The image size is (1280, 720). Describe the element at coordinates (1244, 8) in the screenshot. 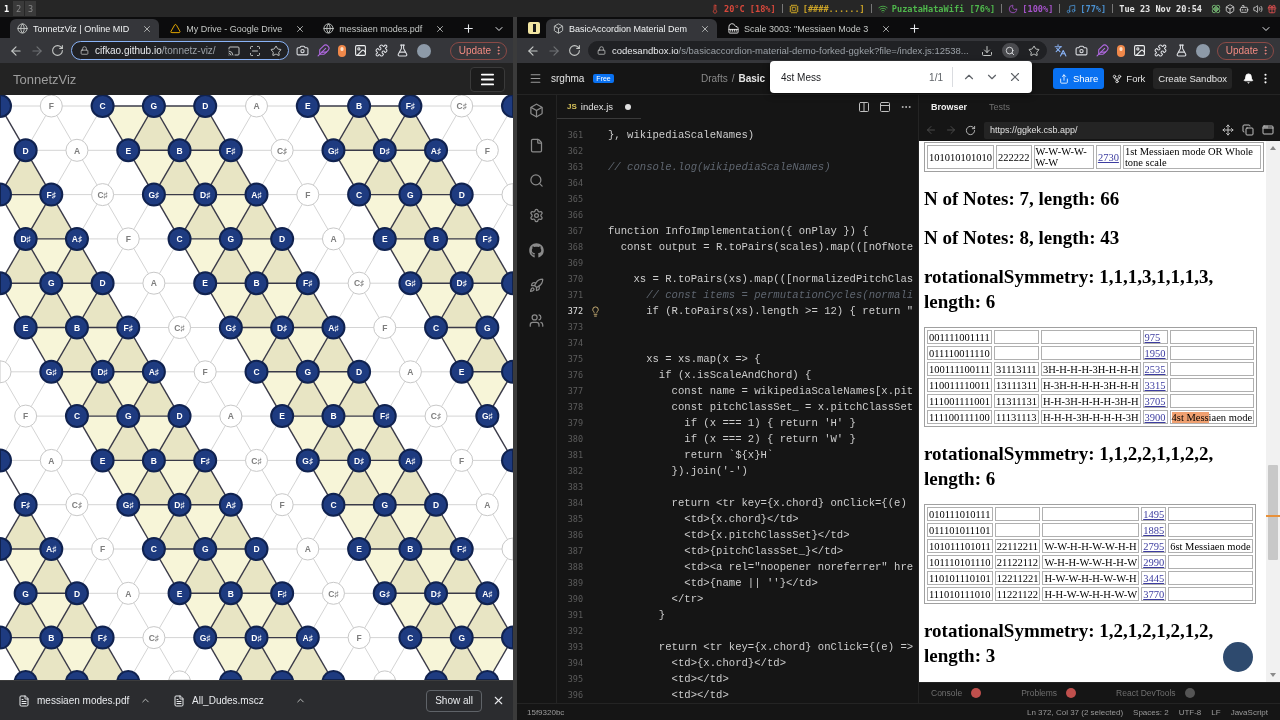

I see `robot-icon` at that location.